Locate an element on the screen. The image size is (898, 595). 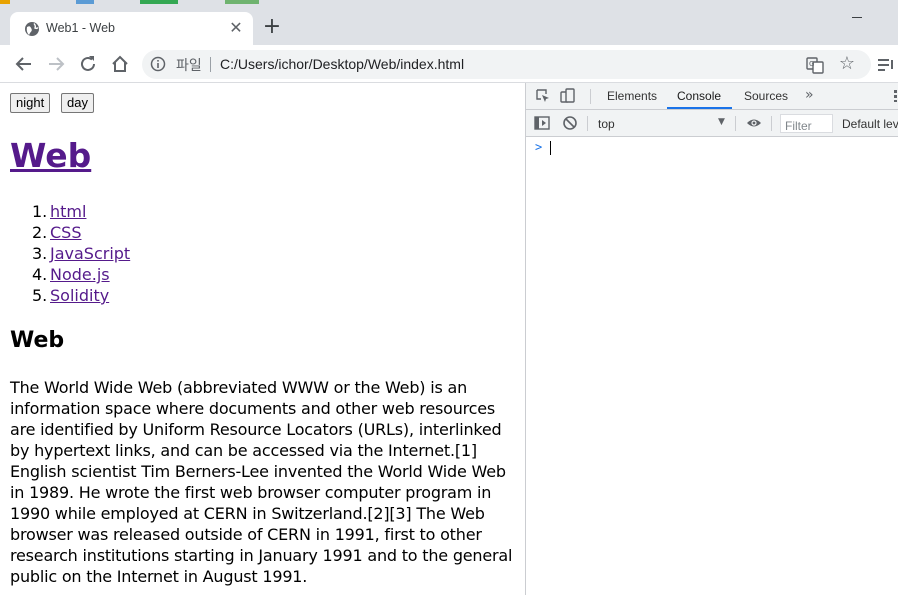
page-title-link: Web is located at coordinates (50, 155).